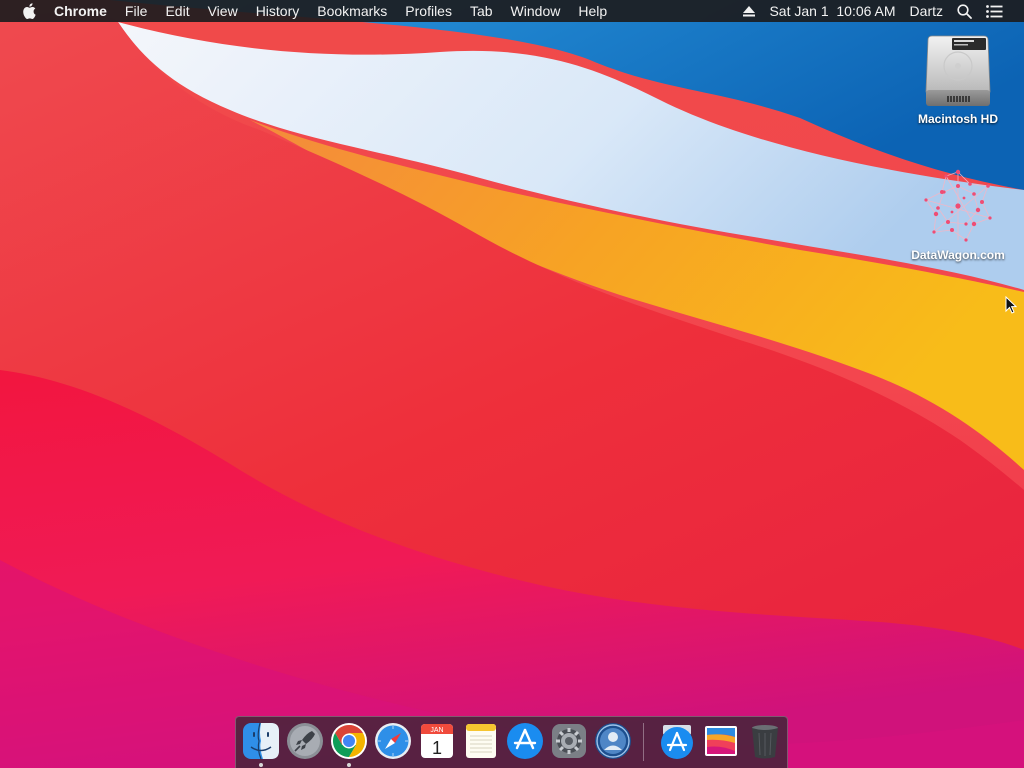 The width and height of the screenshot is (1024, 768). I want to click on launchpad-icon, so click(305, 741).